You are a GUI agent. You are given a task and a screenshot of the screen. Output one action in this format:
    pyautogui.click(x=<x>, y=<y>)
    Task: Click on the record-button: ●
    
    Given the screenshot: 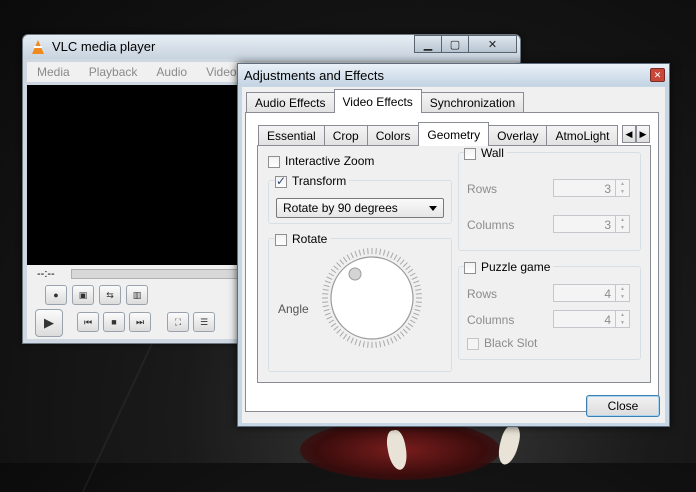 What is the action you would take?
    pyautogui.click(x=56, y=295)
    